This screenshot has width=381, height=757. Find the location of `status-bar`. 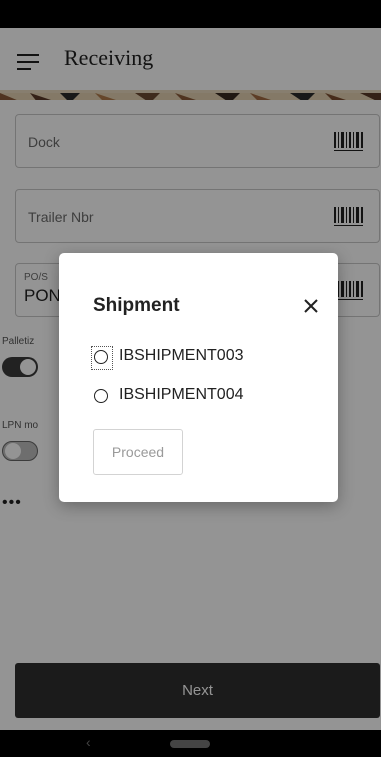

status-bar is located at coordinates (190, 14).